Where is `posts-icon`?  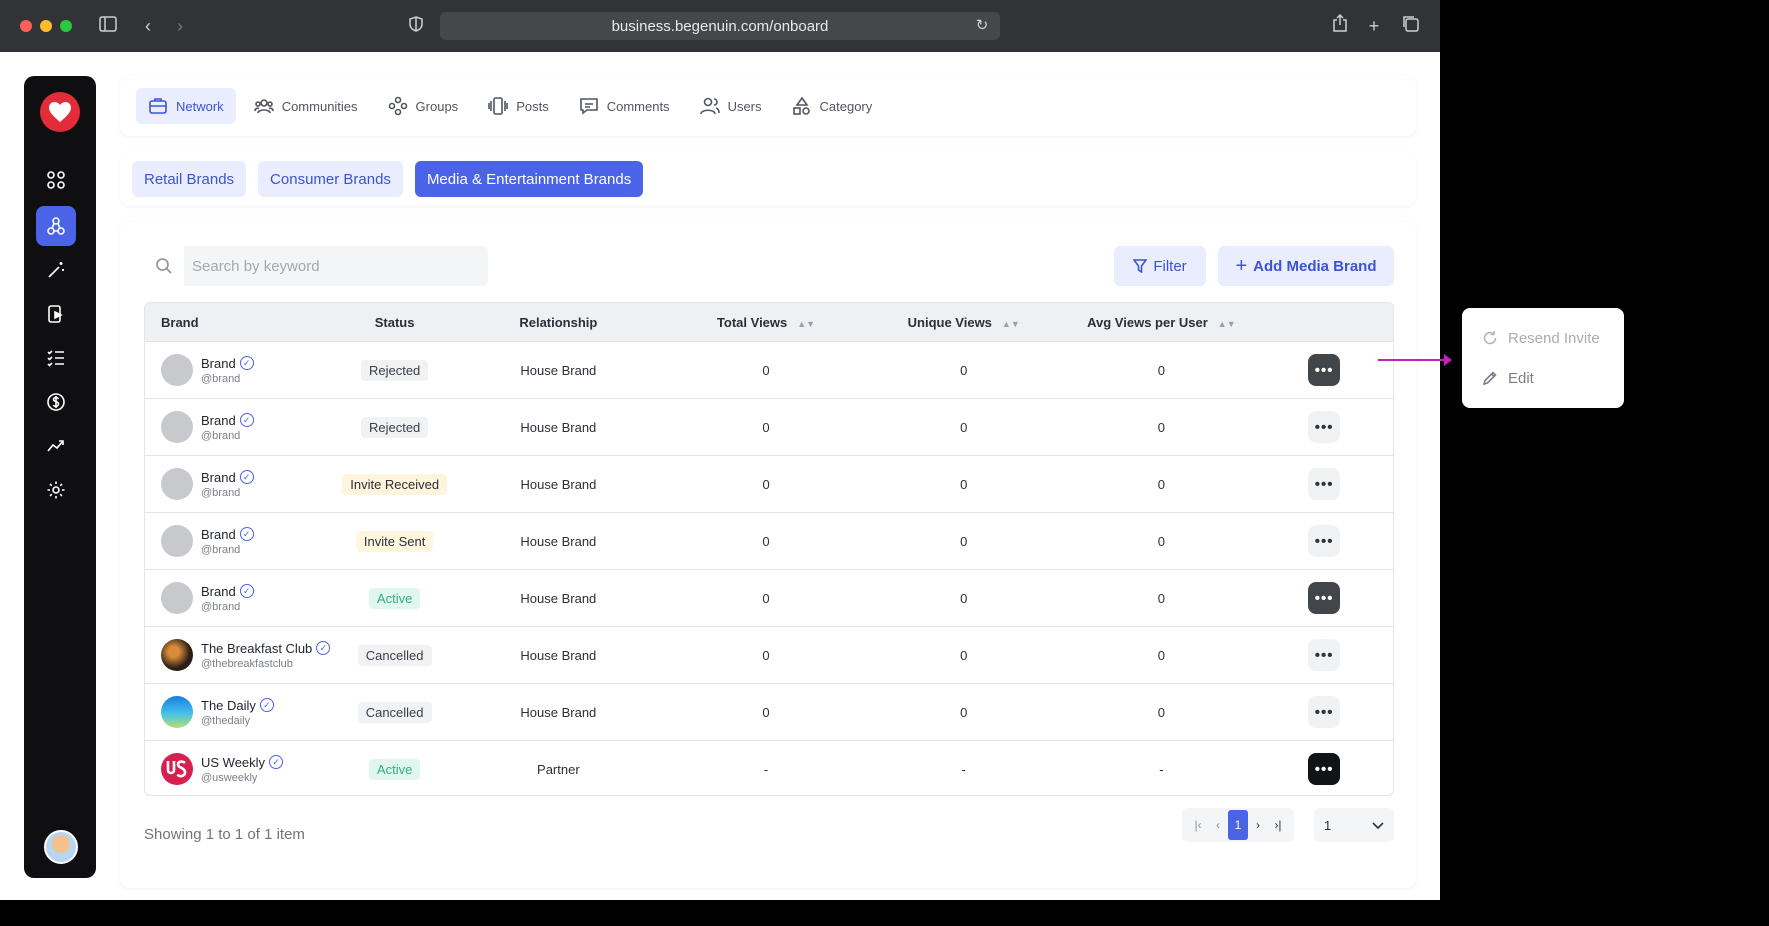
posts-icon is located at coordinates (498, 106).